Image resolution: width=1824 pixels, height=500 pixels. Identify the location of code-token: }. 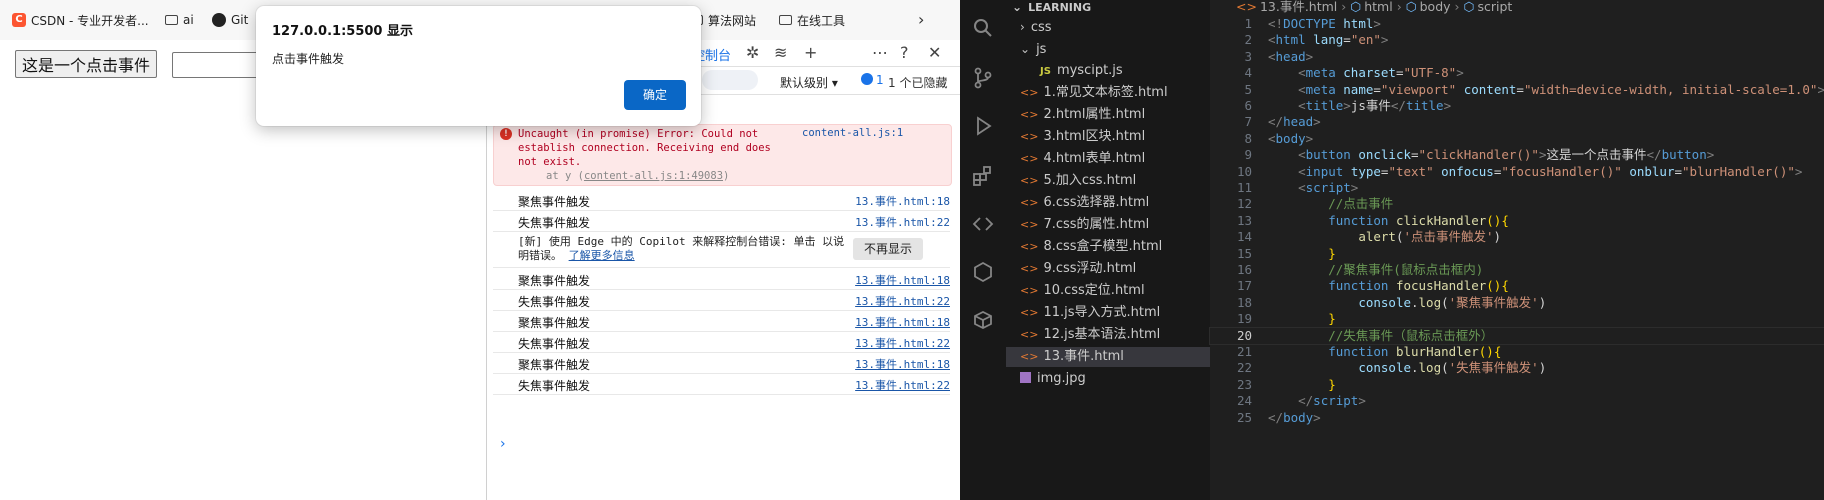
(1332, 319).